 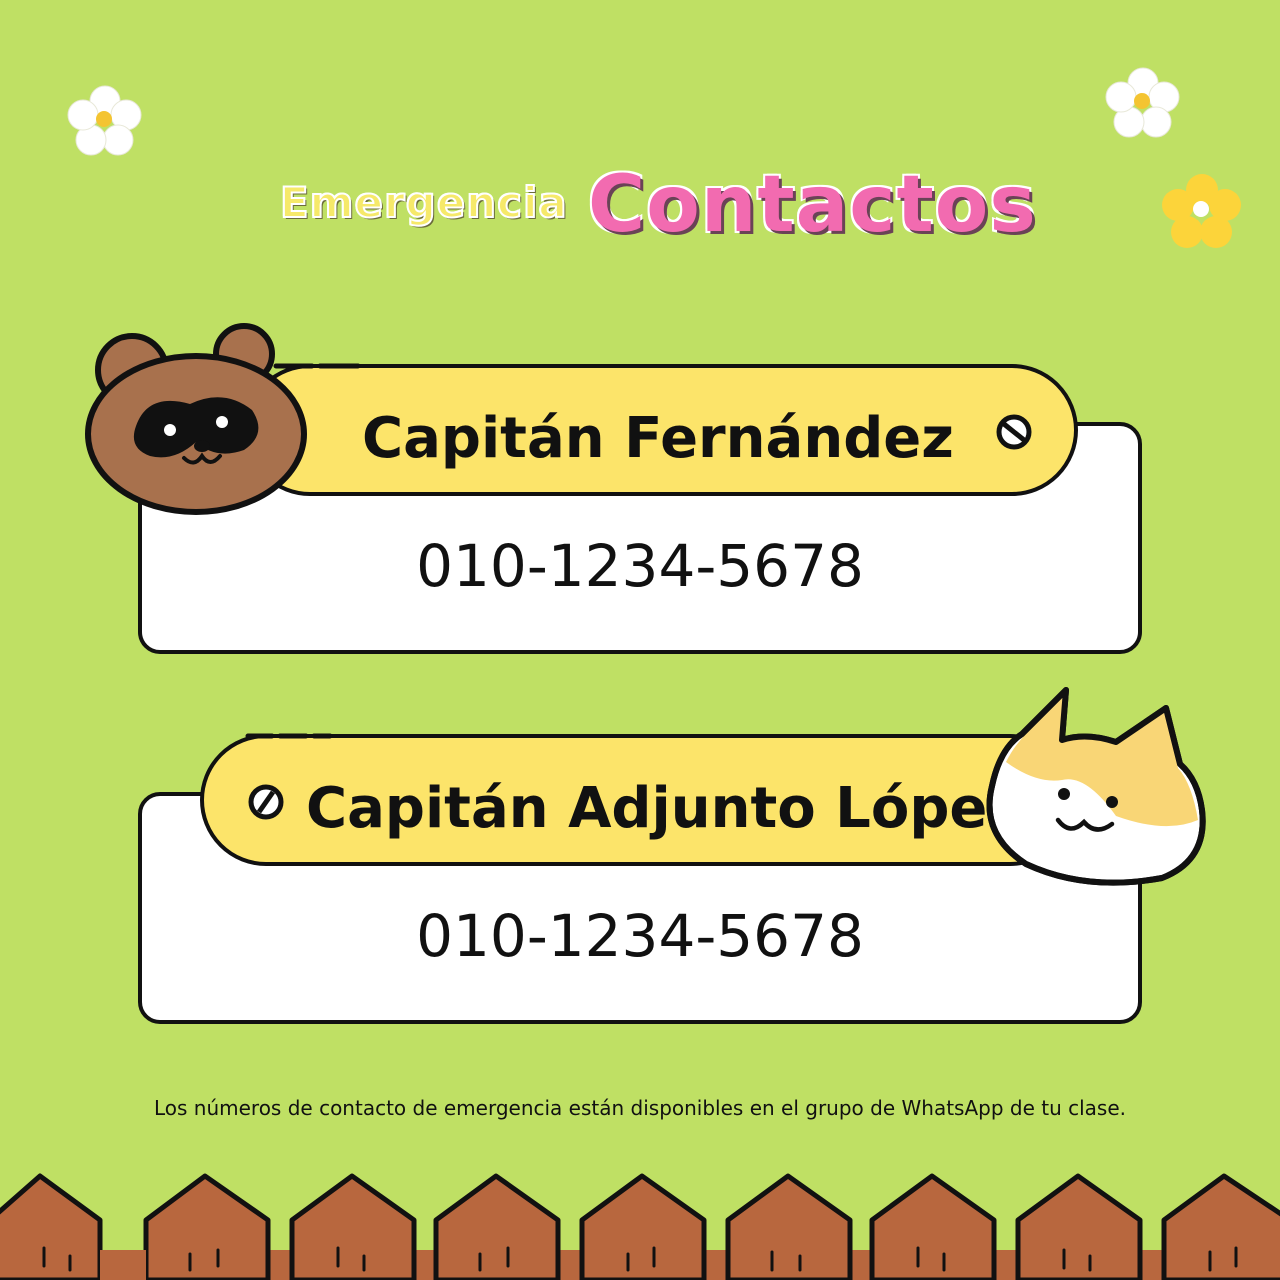 What do you see at coordinates (658, 438) in the screenshot?
I see `contact-name-1: Capitán Fernández` at bounding box center [658, 438].